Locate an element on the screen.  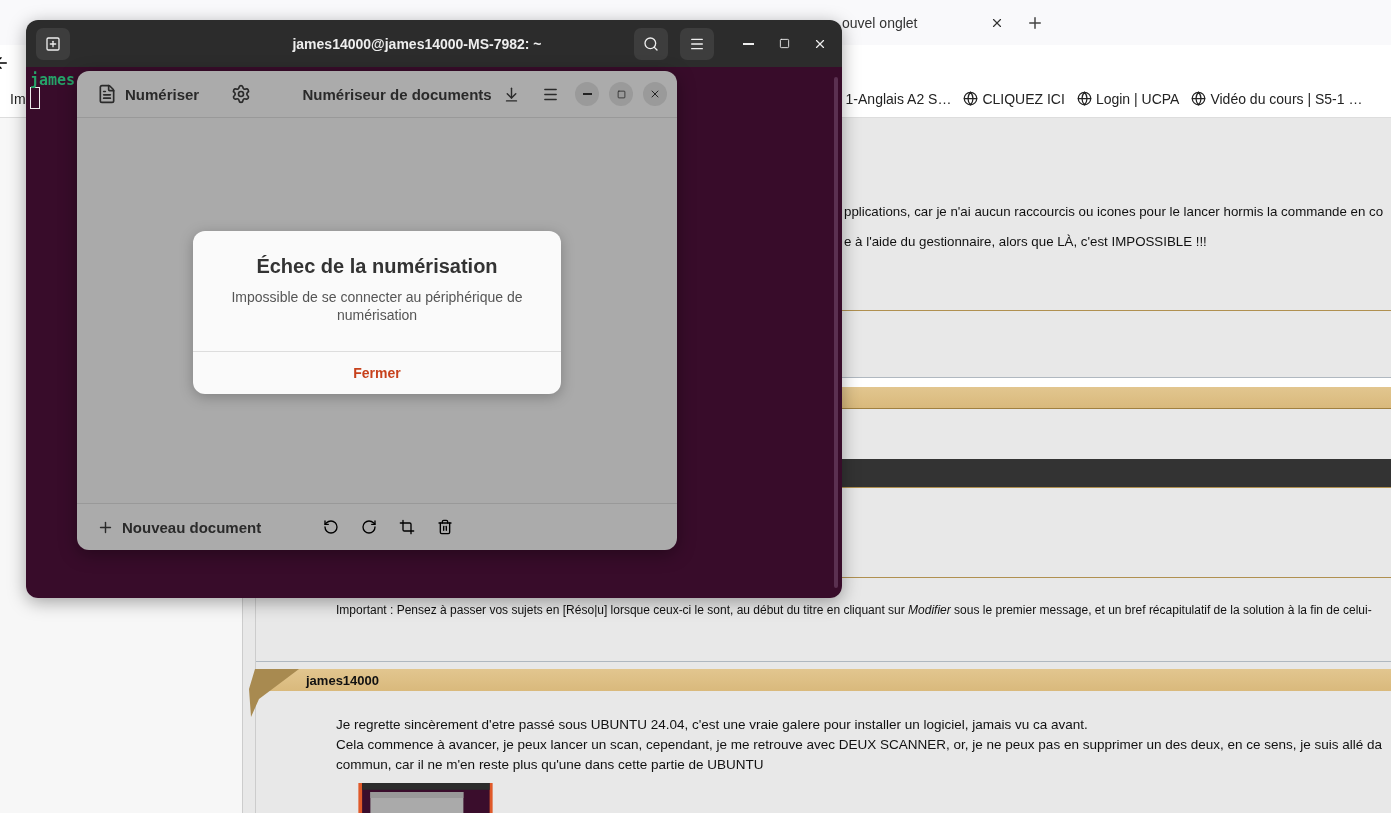
search-button is located at coordinates (651, 43).